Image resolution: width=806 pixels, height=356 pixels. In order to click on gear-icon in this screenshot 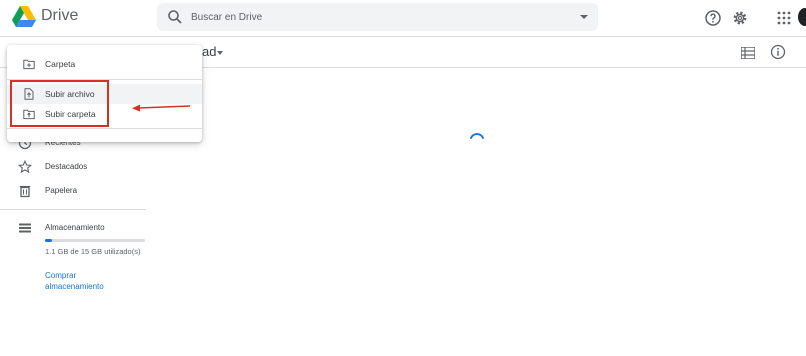, I will do `click(740, 18)`.